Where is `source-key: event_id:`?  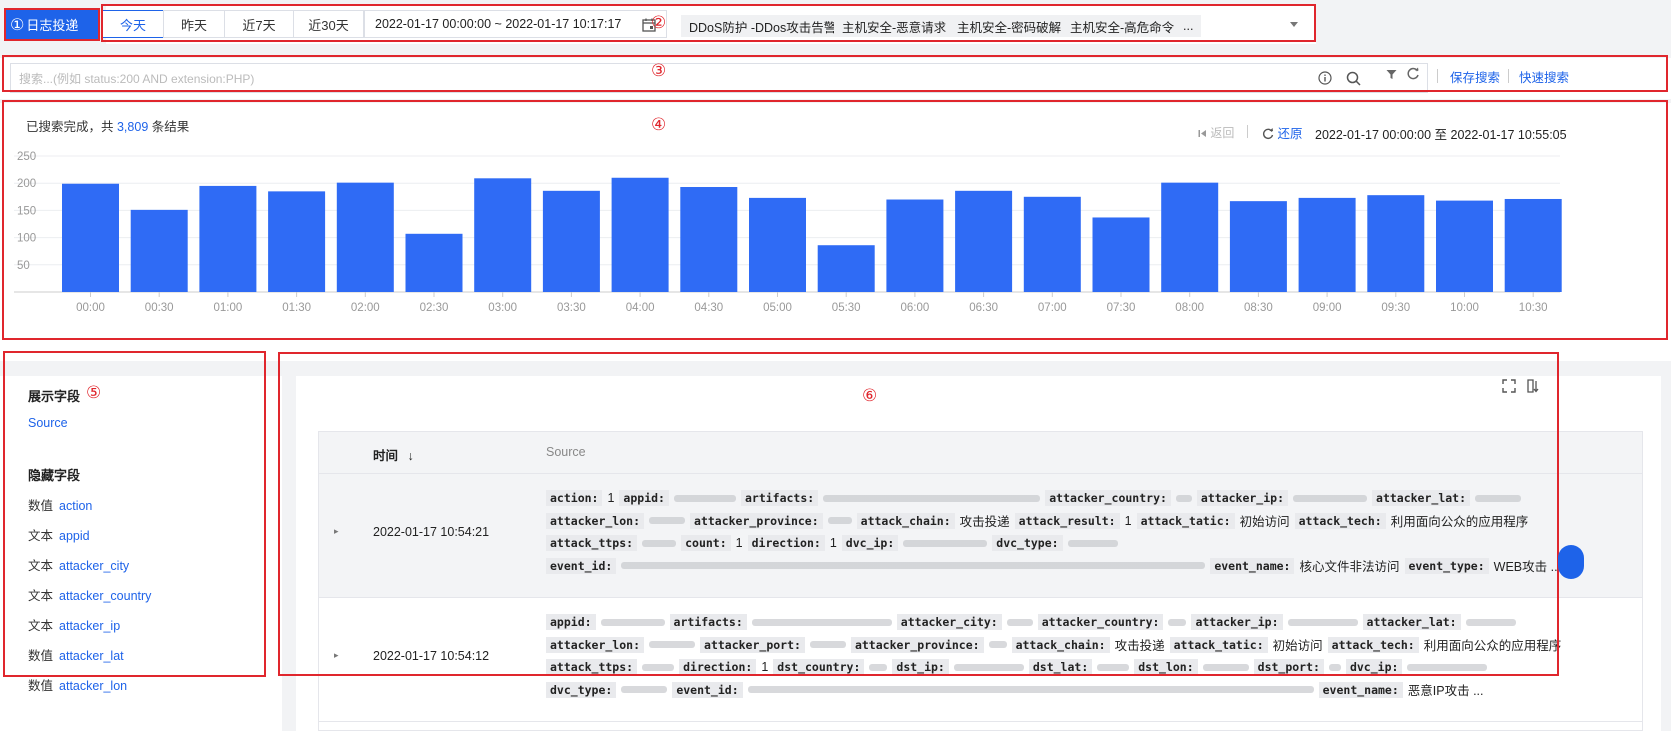
source-key: event_id: is located at coordinates (707, 689).